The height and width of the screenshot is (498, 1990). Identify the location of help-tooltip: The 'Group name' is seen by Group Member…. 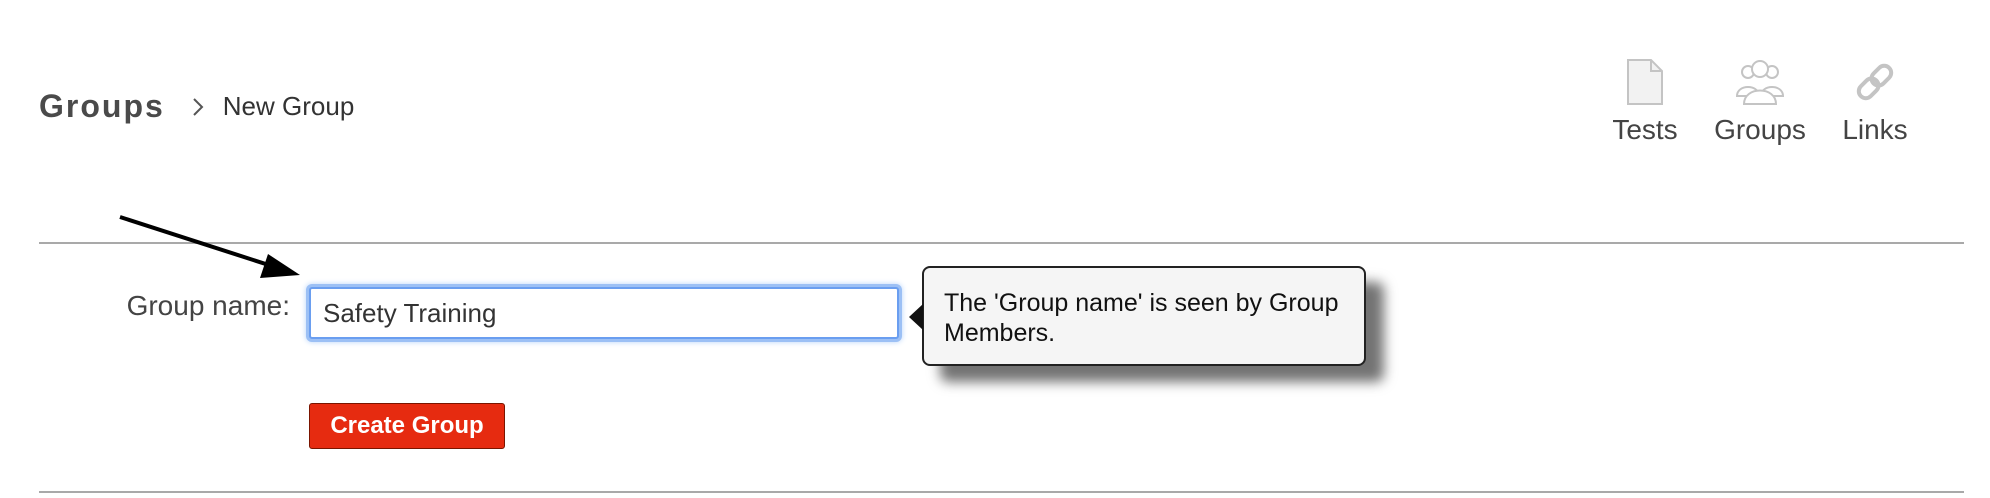
(1137, 316).